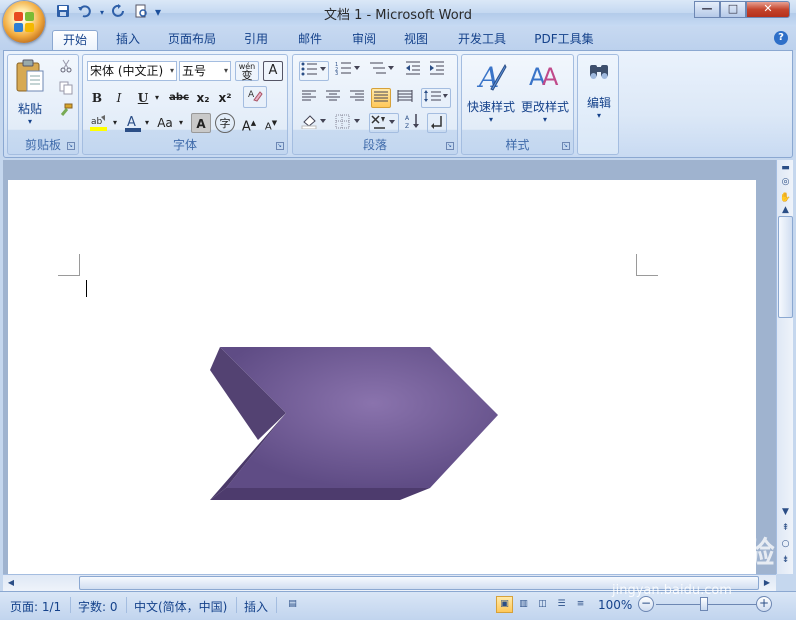 This screenshot has height=620, width=796. I want to click on superscript-button: x², so click(225, 98).